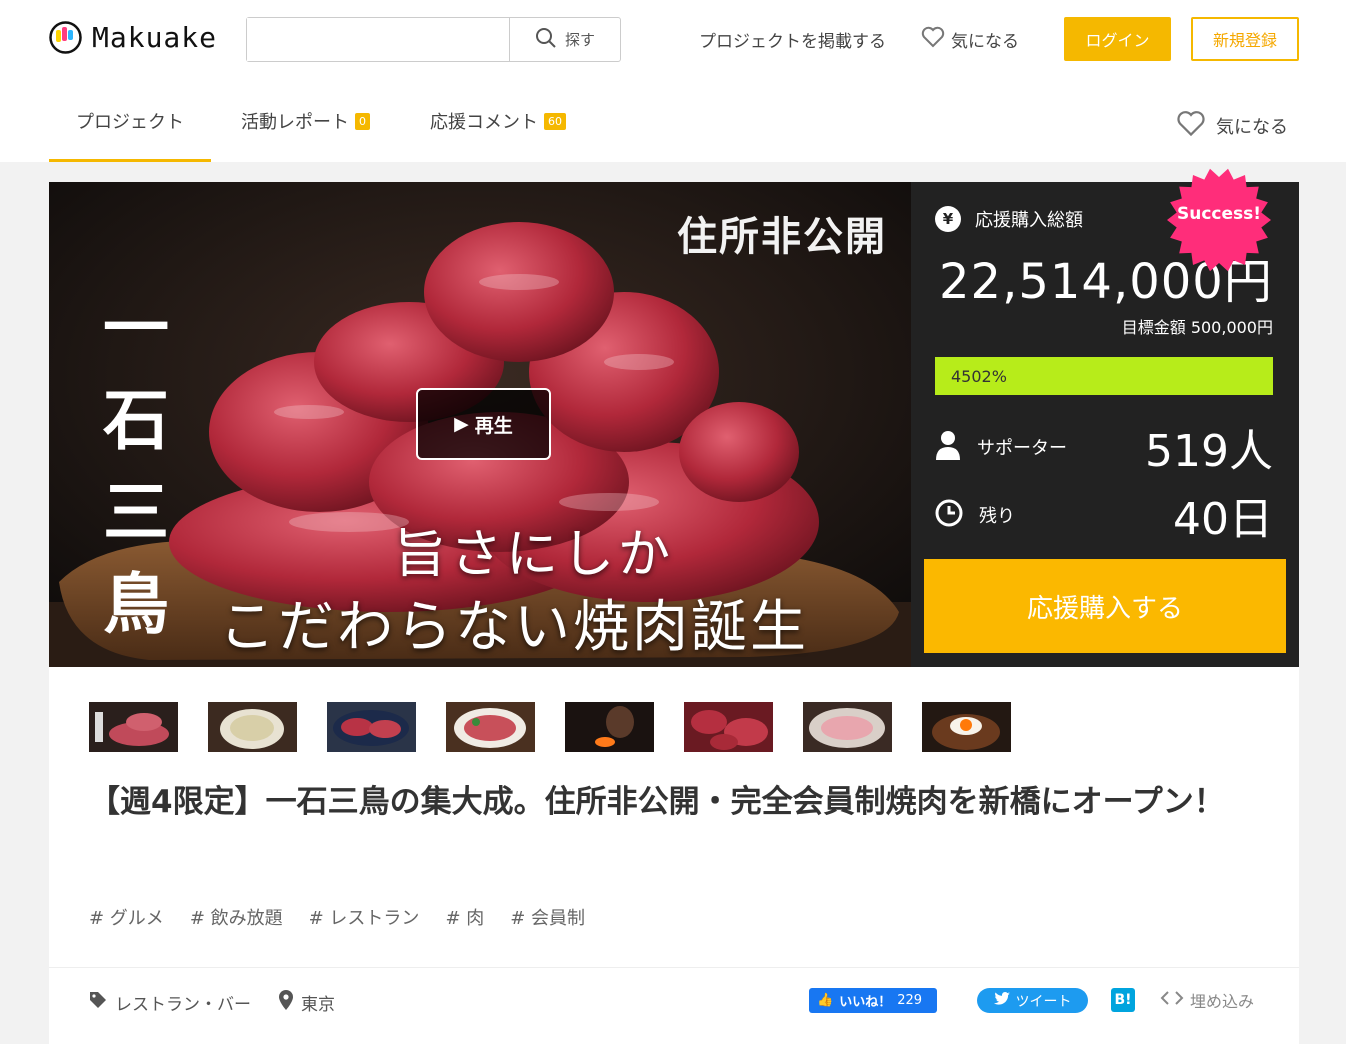 Image resolution: width=1346 pixels, height=1044 pixels. What do you see at coordinates (1029, 220) in the screenshot?
I see `total-label: 応援購入総額` at bounding box center [1029, 220].